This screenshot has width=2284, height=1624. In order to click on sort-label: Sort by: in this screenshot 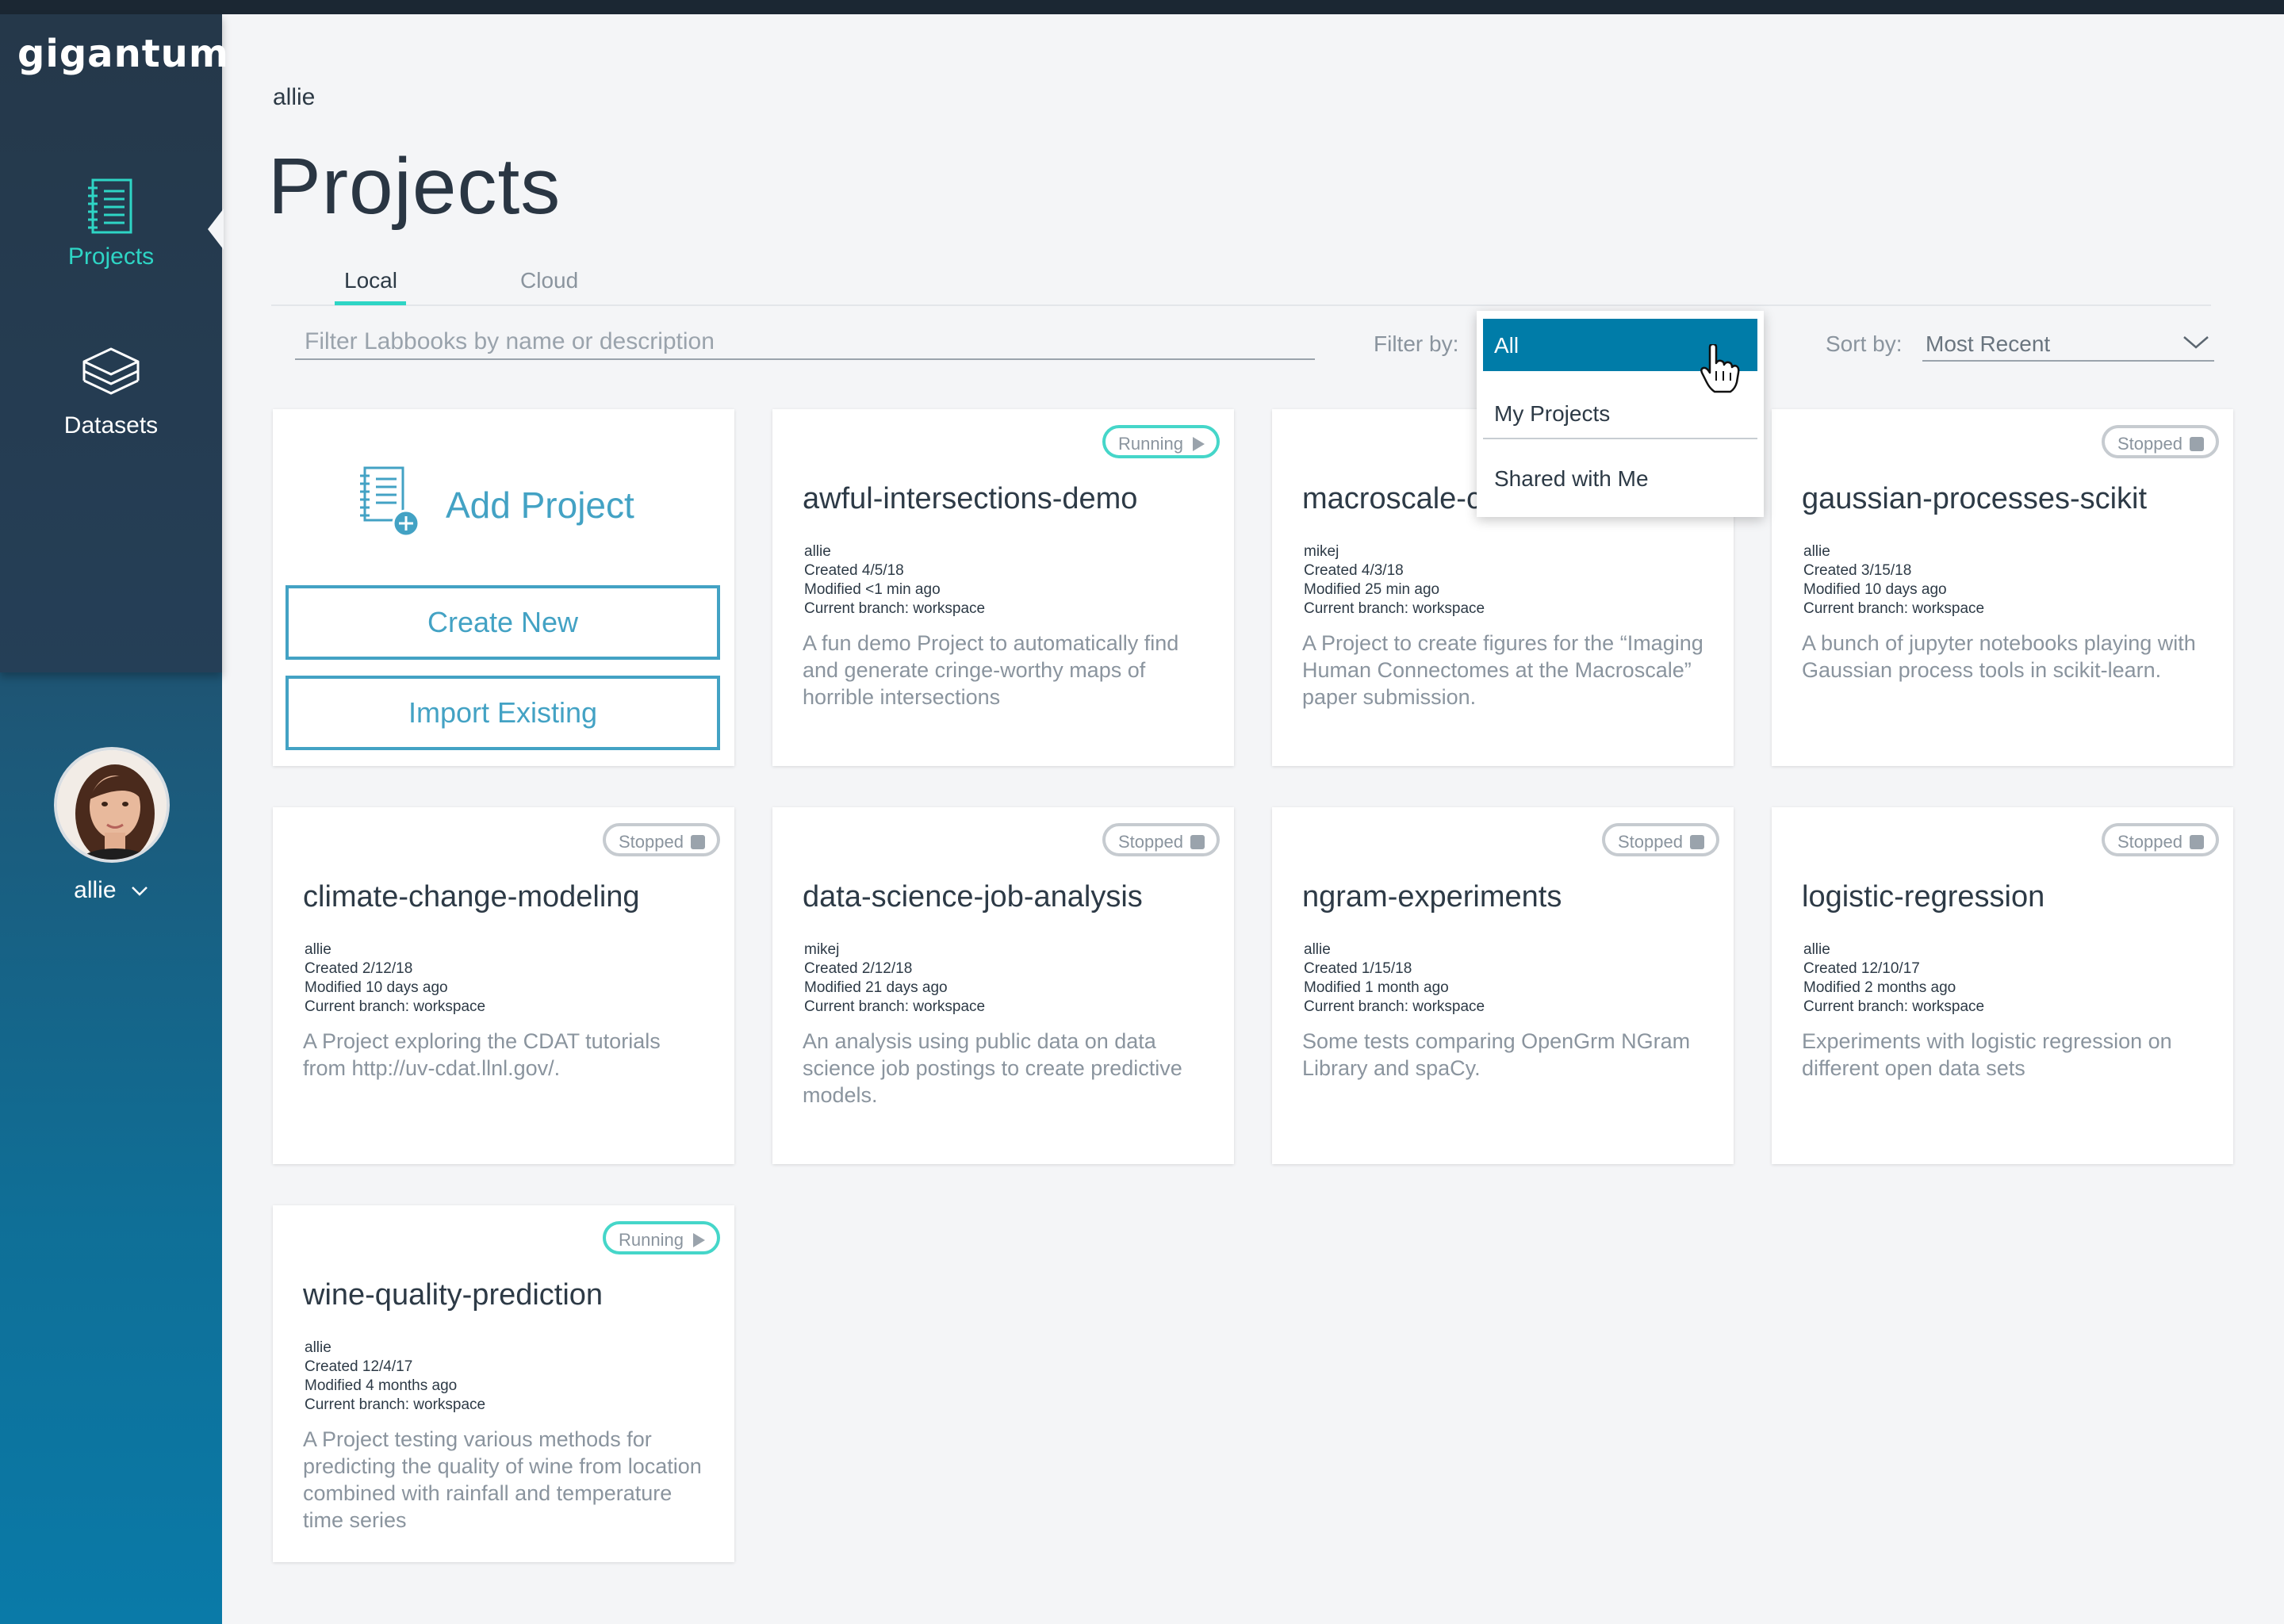, I will do `click(1864, 343)`.